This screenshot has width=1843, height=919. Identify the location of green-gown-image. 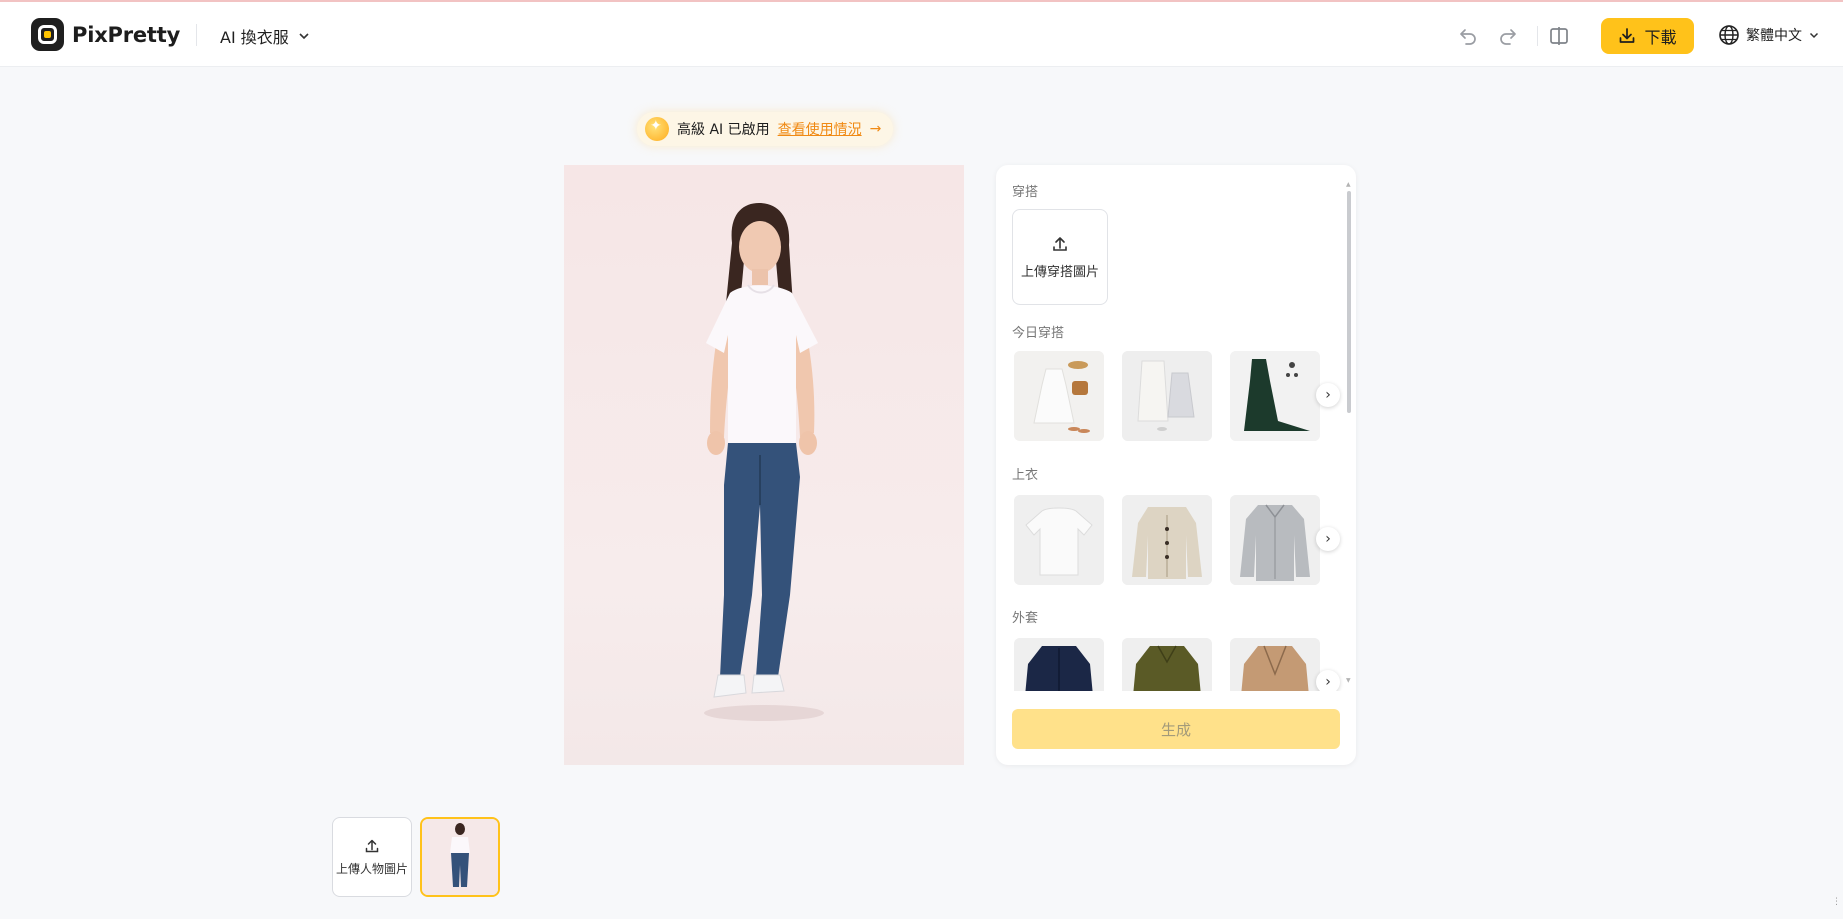
(1275, 396).